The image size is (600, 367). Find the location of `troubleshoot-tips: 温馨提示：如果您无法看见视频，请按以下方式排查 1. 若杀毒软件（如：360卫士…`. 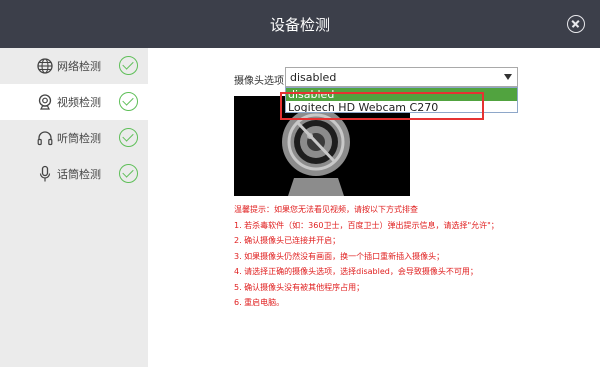

troubleshoot-tips: 温馨提示：如果您无法看见视频，请按以下方式排查 1. 若杀毒软件（如：360卫士… is located at coordinates (366, 256).